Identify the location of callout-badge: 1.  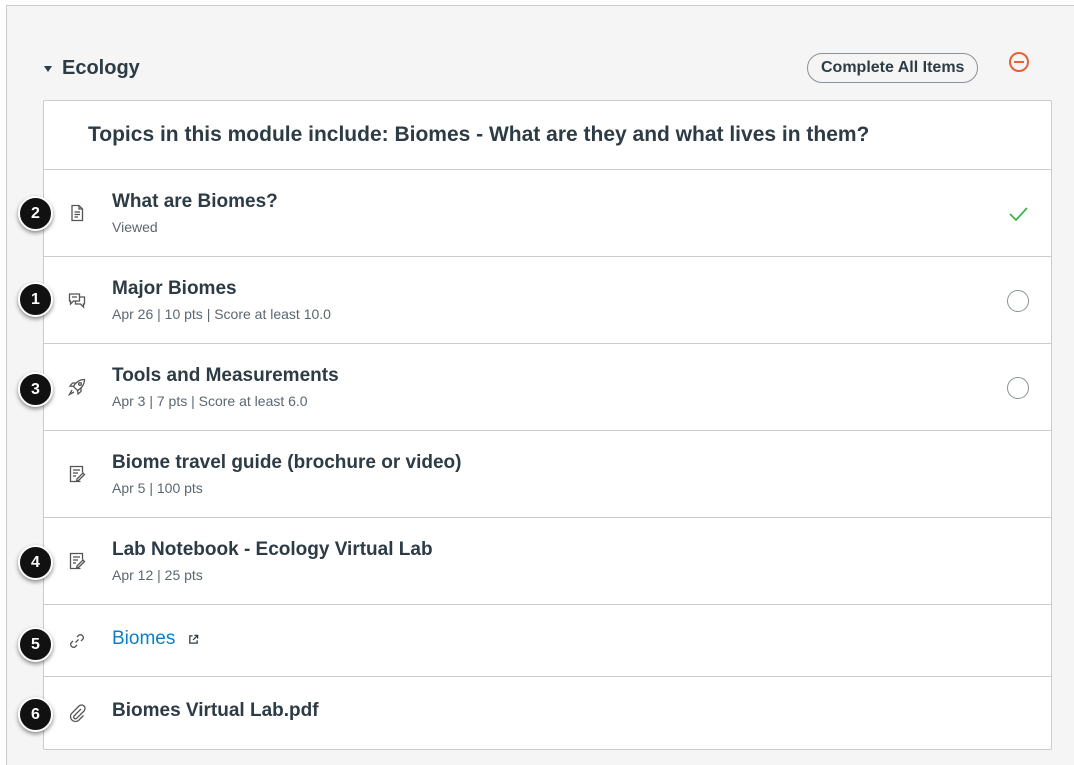
(35, 299).